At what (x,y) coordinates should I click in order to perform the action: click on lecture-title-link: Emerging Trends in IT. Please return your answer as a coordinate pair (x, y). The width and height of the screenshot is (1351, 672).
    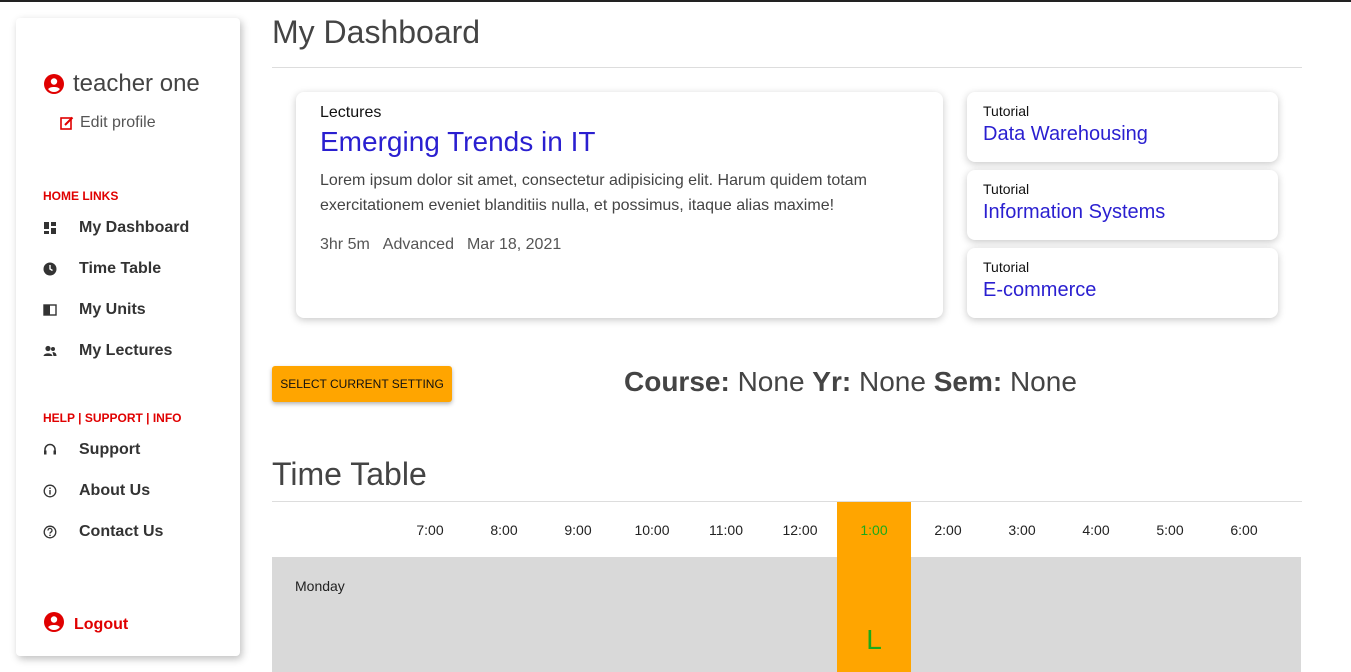
    Looking at the image, I should click on (457, 142).